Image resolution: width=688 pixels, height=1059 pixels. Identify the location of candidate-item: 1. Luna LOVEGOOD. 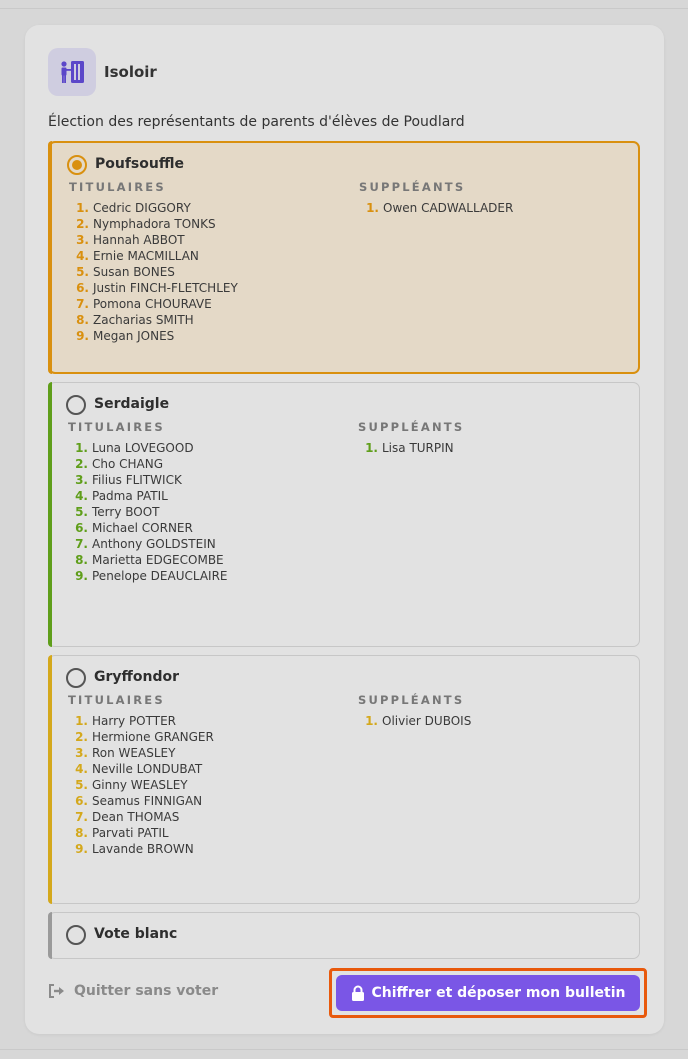
(148, 448).